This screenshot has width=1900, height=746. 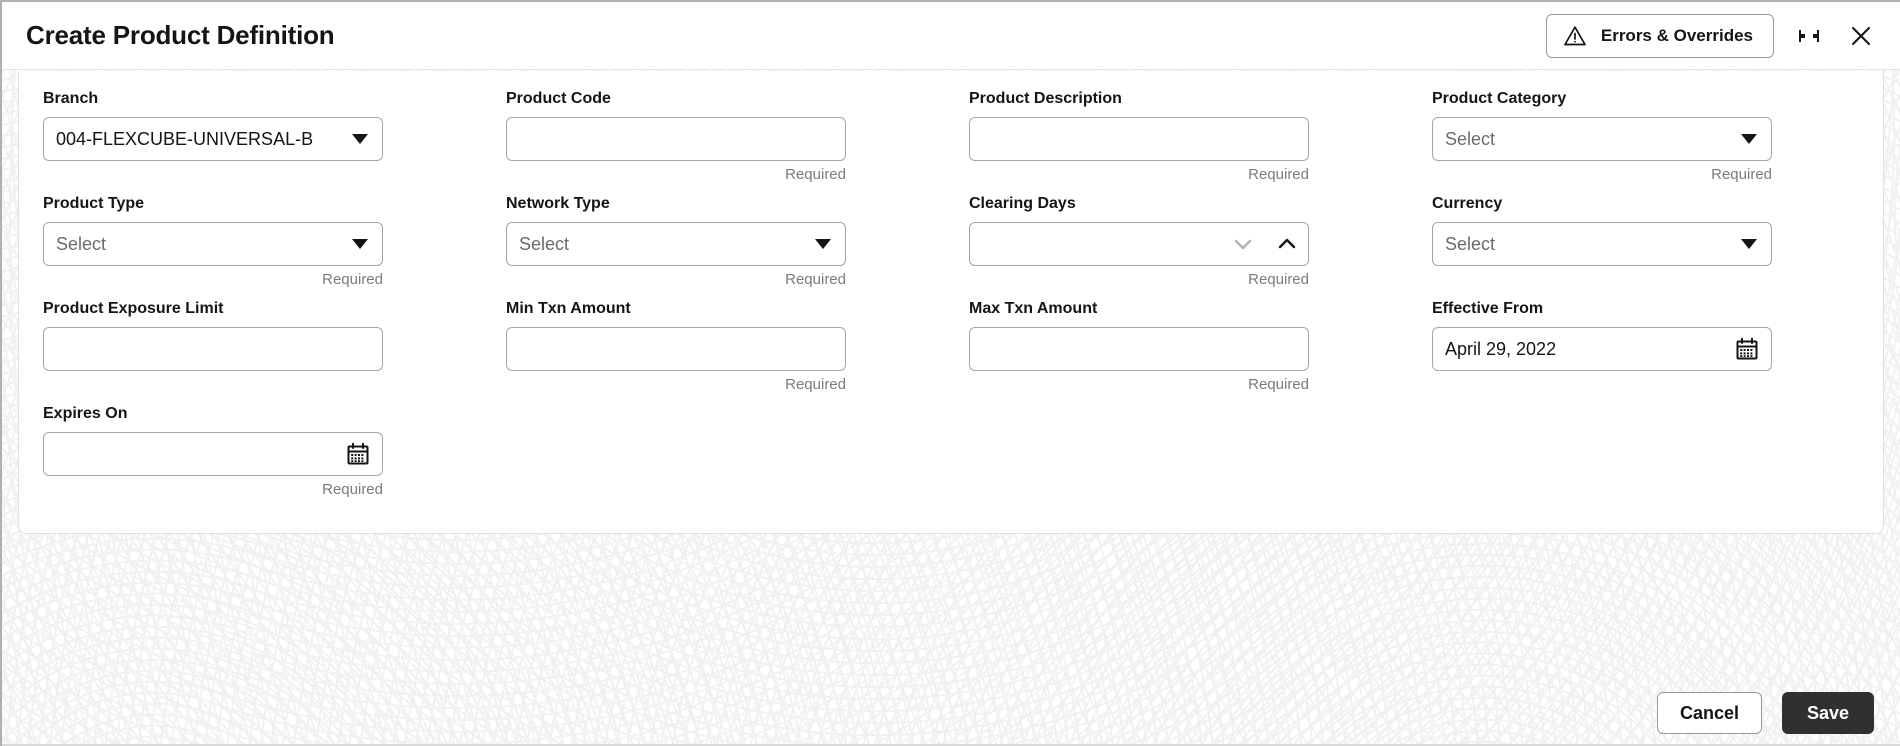 What do you see at coordinates (676, 349) in the screenshot?
I see `input-min-txn-amount` at bounding box center [676, 349].